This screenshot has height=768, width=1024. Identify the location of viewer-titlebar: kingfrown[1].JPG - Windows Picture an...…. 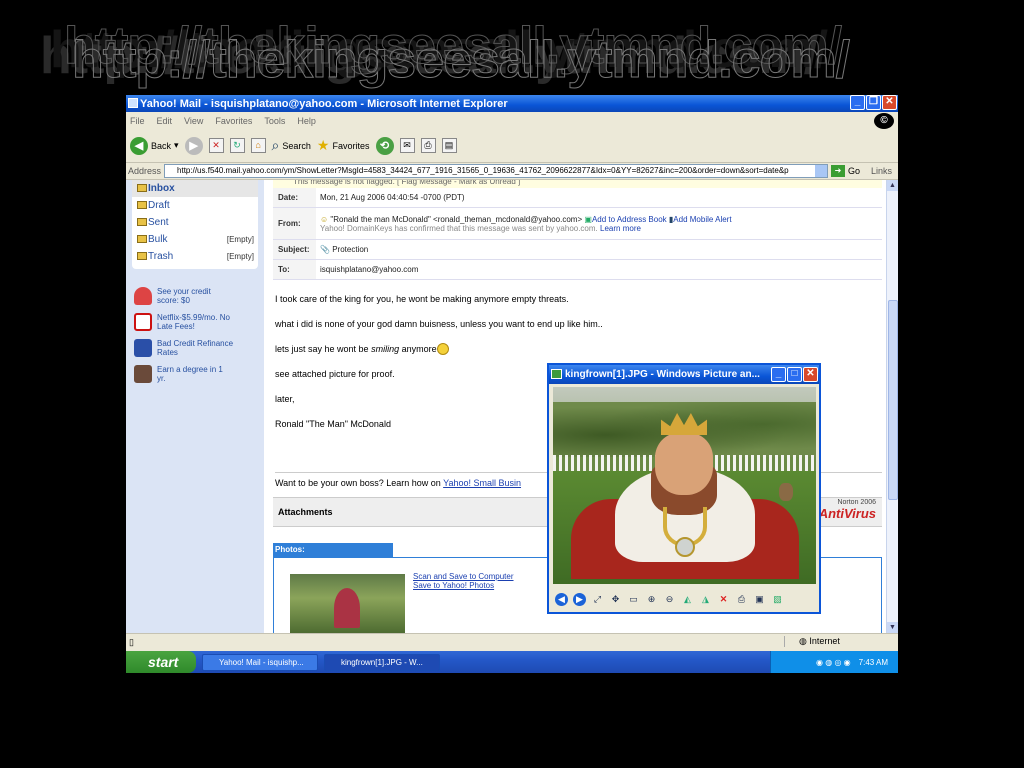
(684, 374).